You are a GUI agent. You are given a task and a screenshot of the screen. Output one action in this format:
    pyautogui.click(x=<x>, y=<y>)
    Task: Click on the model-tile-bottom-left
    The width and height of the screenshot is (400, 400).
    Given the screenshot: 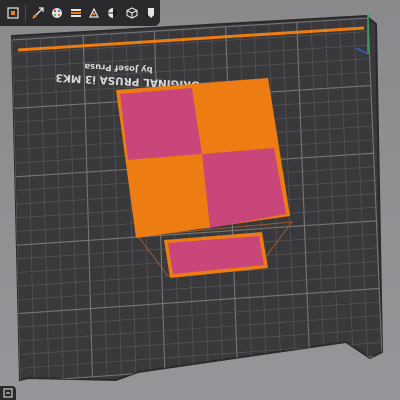 What is the action you would take?
    pyautogui.click(x=169, y=194)
    